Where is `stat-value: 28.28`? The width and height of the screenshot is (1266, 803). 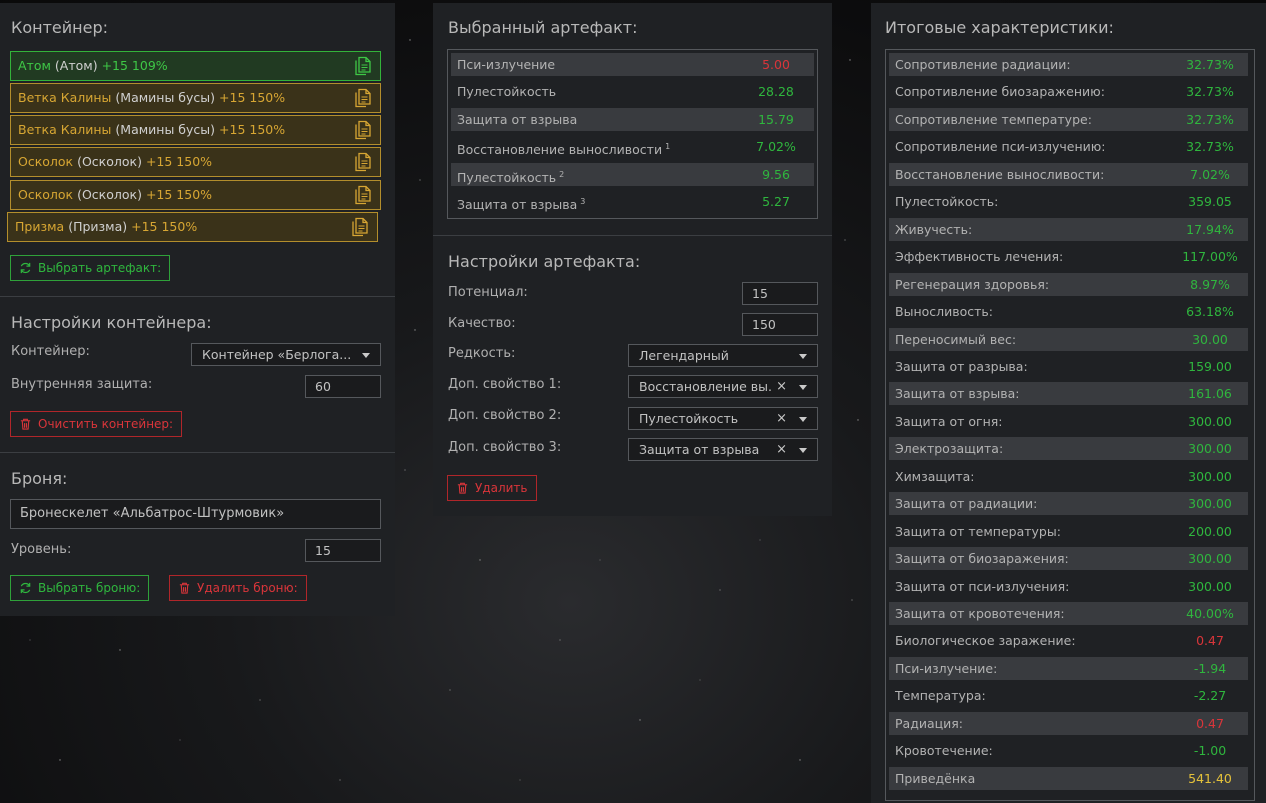
stat-value: 28.28 is located at coordinates (776, 92).